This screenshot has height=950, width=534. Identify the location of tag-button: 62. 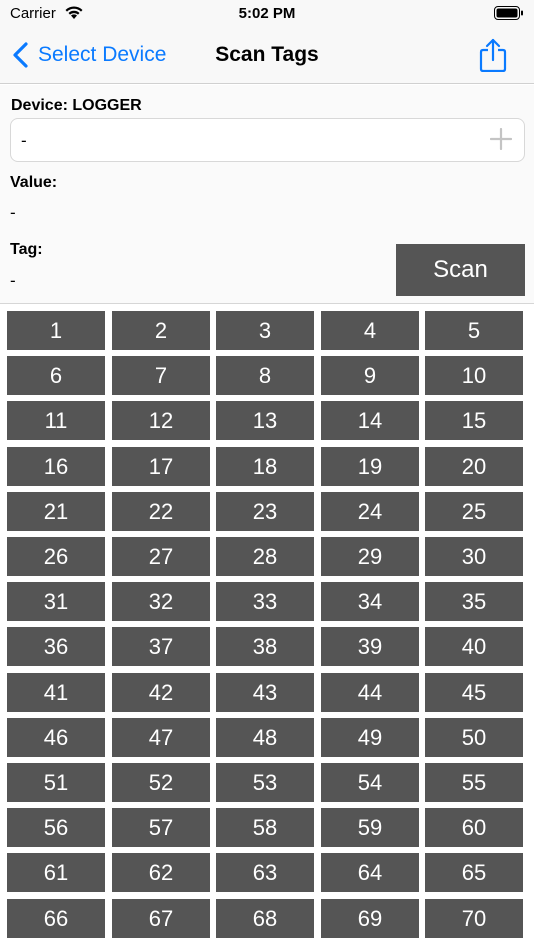
(161, 872).